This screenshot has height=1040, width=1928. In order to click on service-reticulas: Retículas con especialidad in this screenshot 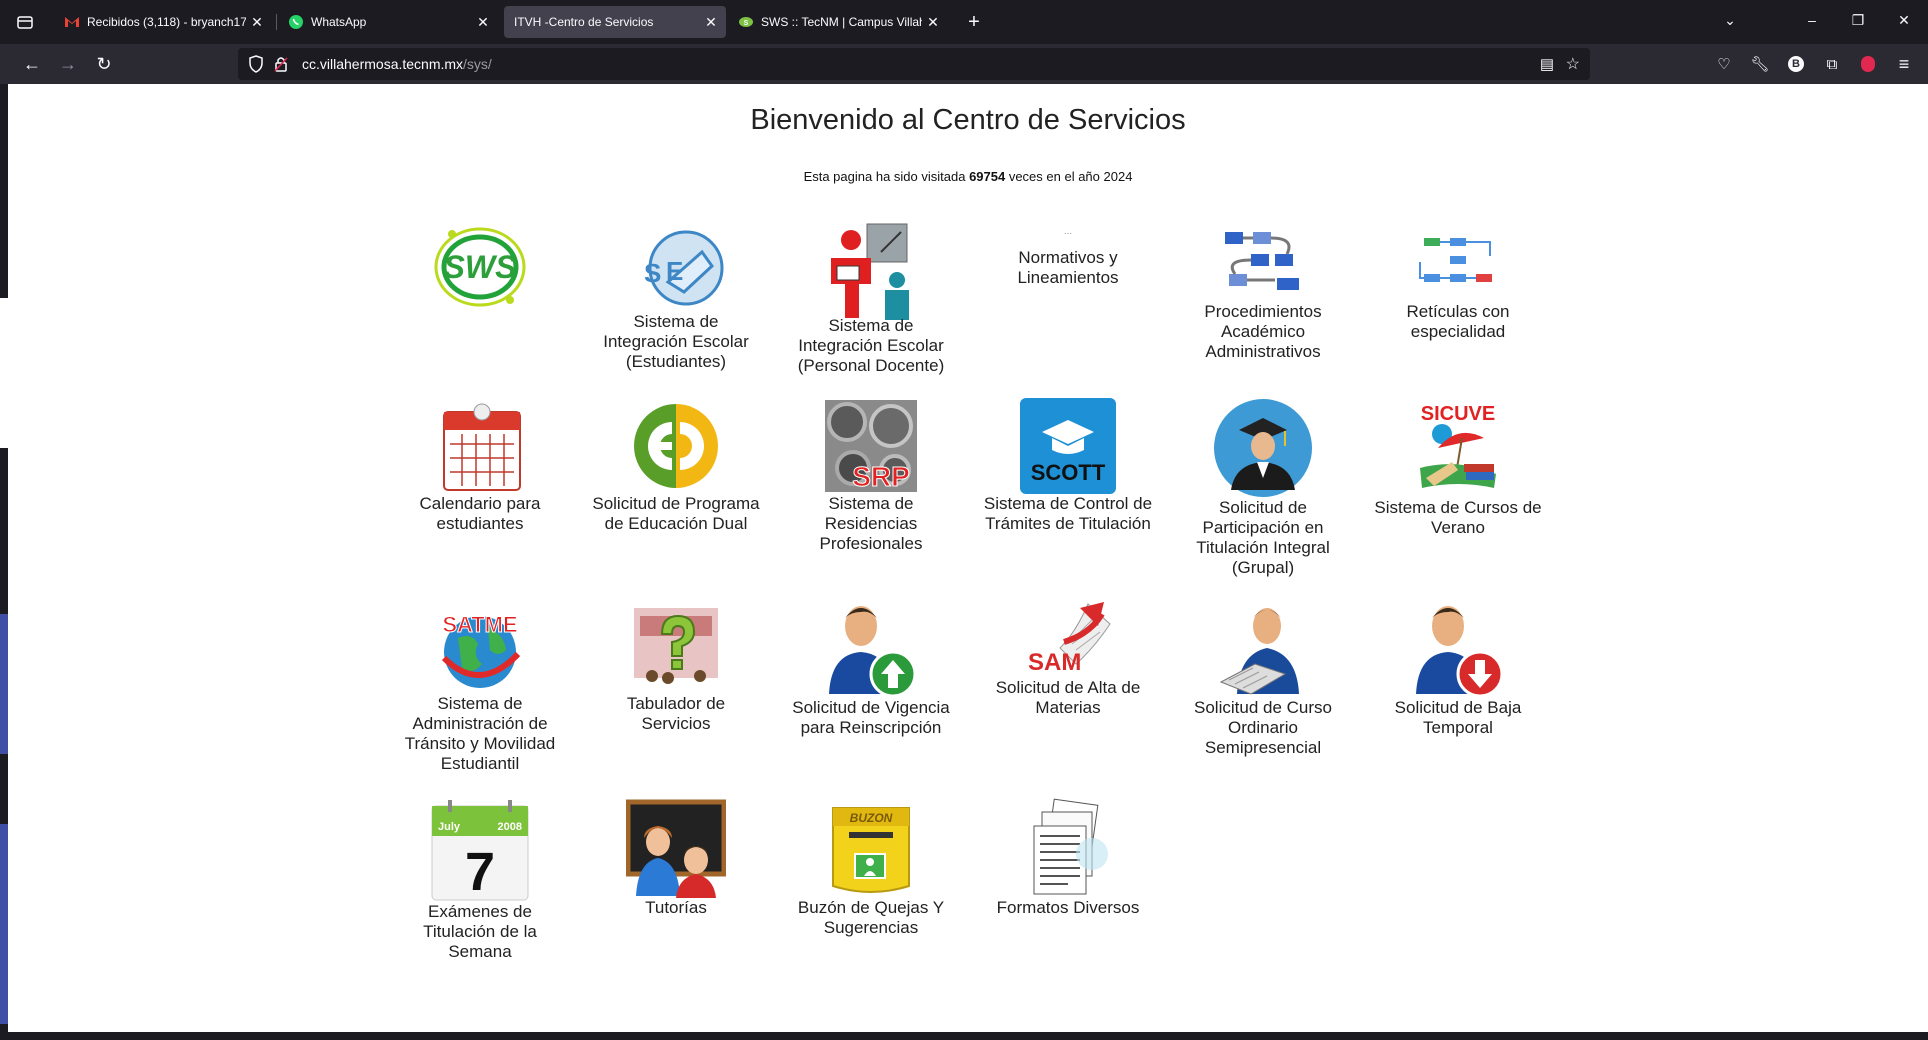, I will do `click(1458, 282)`.